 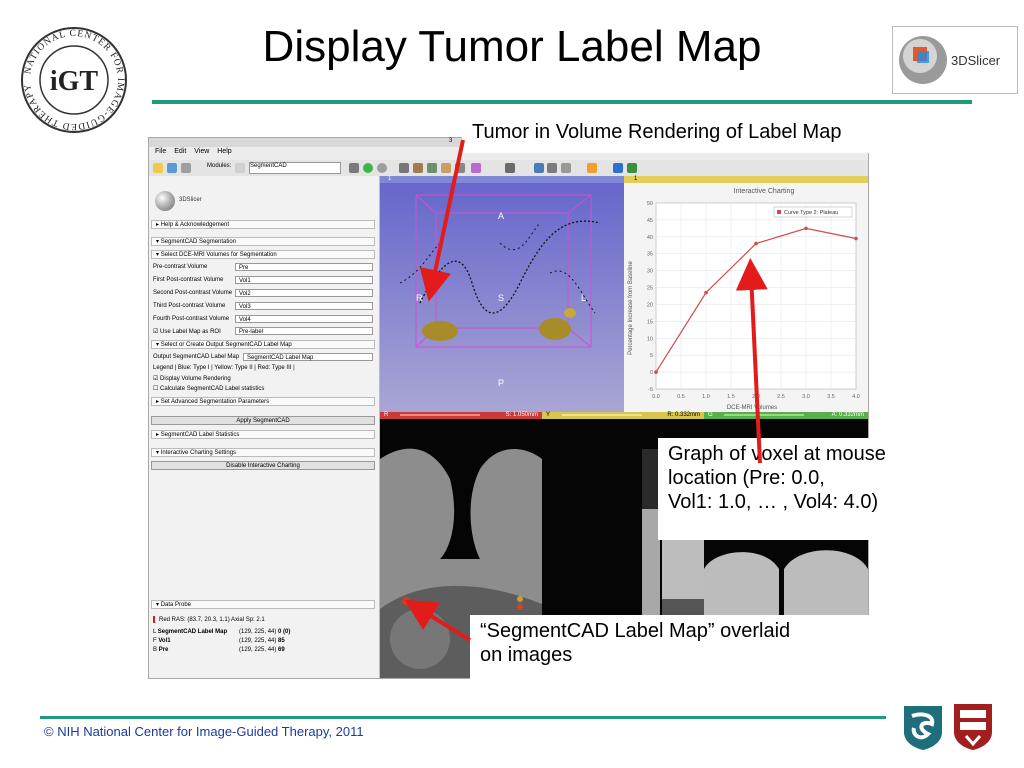 I want to click on partner-logo-crest, so click(x=973, y=727).